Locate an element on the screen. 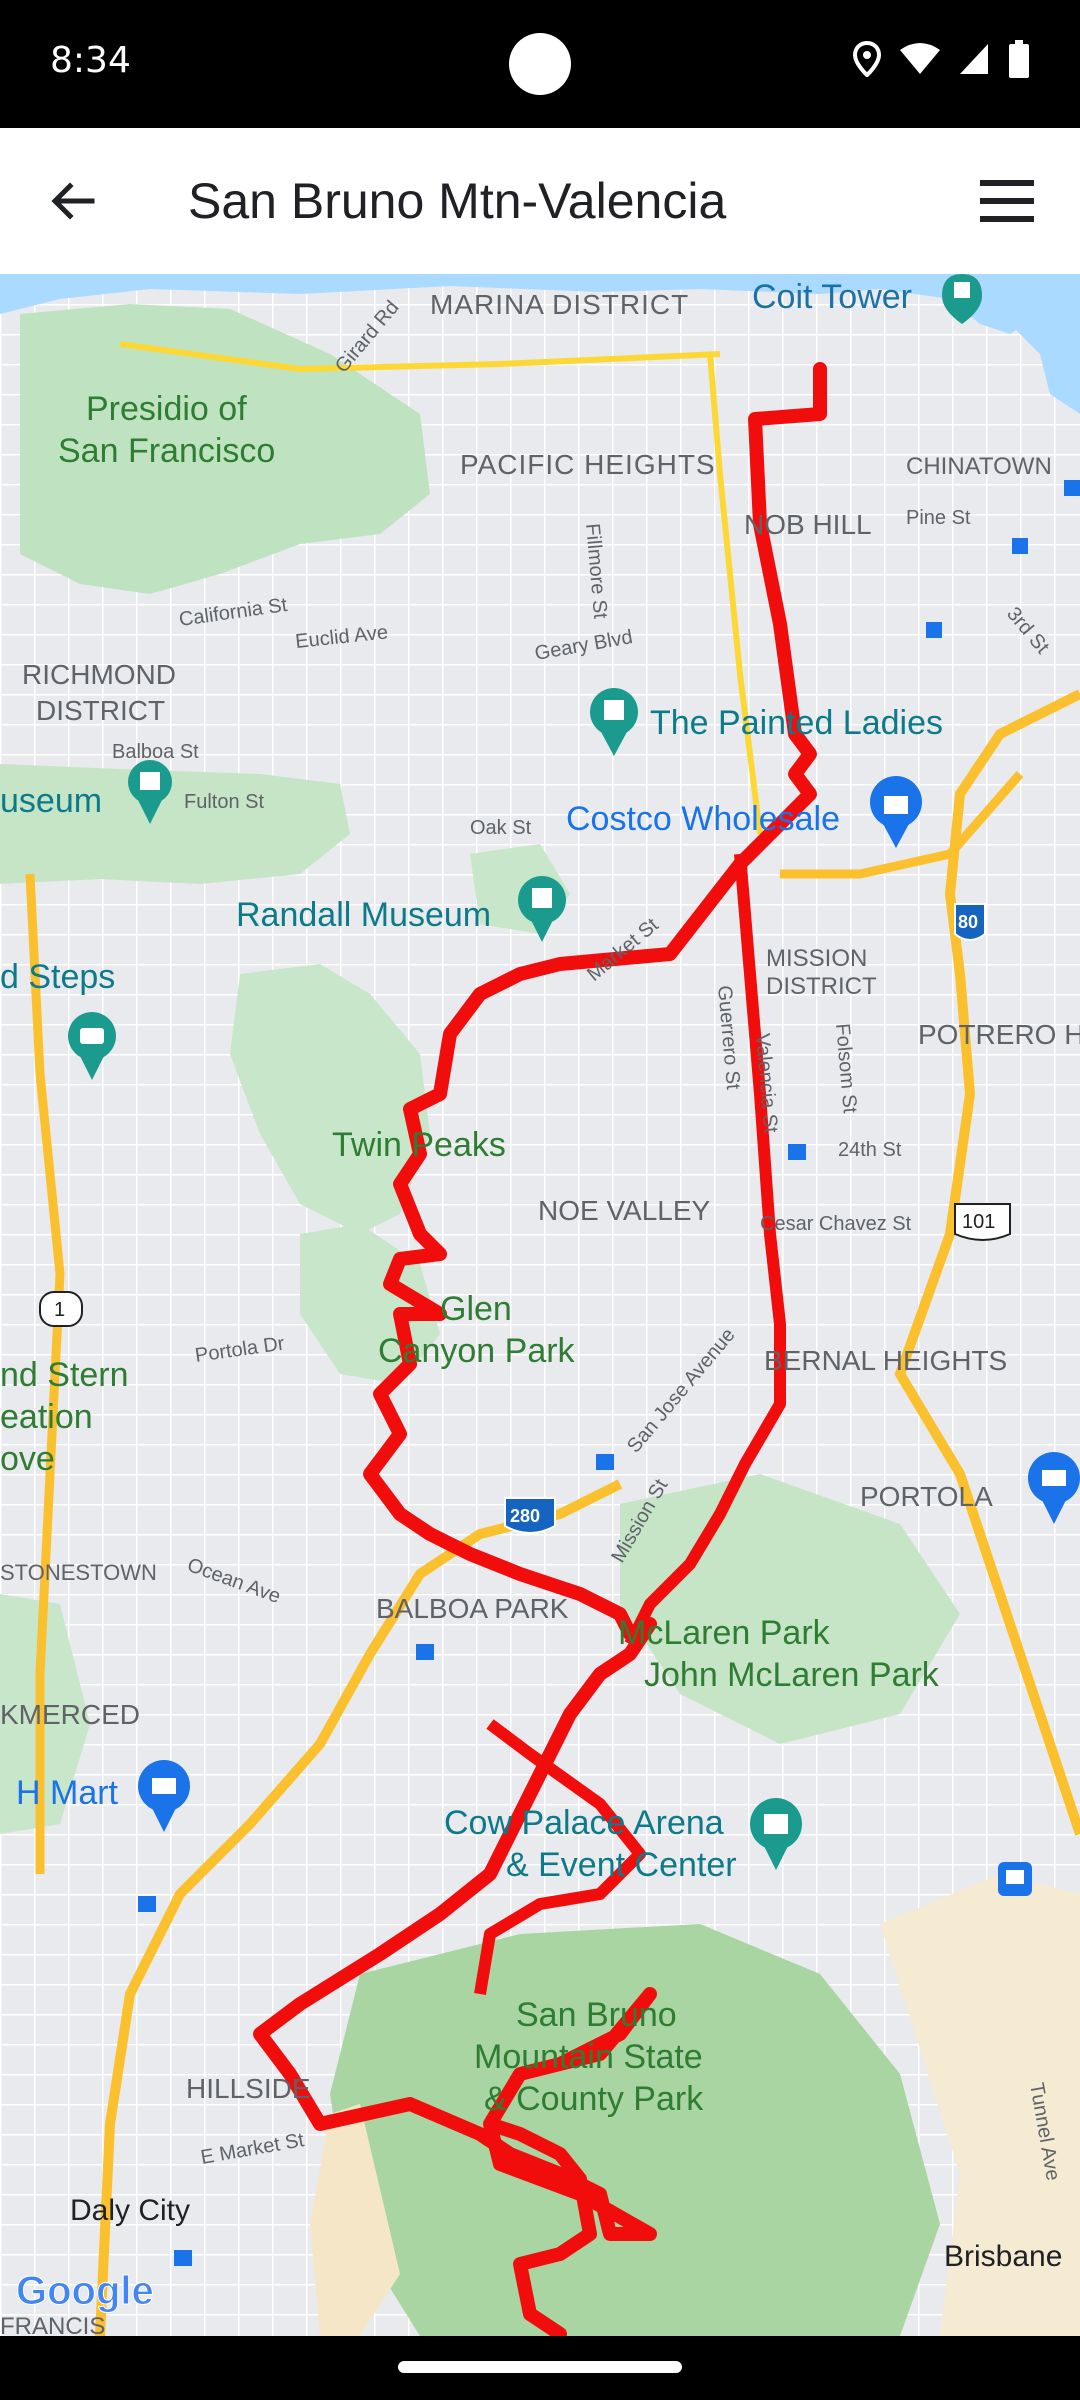  interstate-80-shield: 80 is located at coordinates (970, 922).